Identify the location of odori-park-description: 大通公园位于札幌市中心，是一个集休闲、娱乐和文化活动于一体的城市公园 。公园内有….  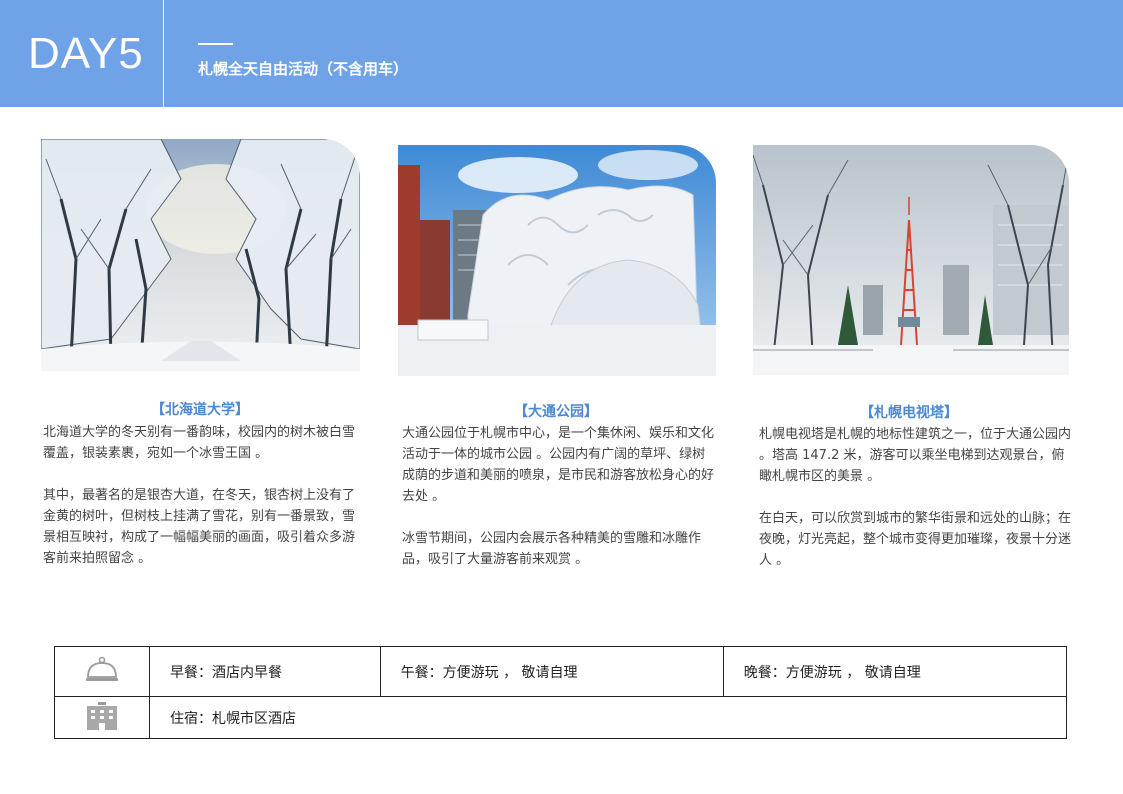
(558, 507).